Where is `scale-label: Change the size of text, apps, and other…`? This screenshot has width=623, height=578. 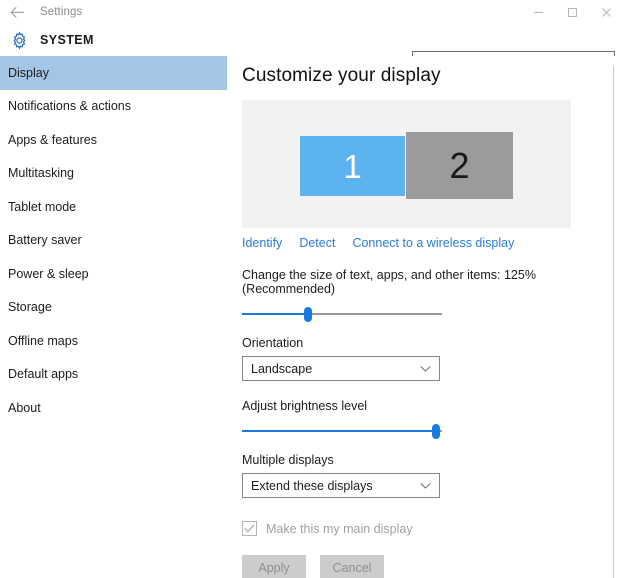
scale-label: Change the size of text, apps, and other… is located at coordinates (389, 282).